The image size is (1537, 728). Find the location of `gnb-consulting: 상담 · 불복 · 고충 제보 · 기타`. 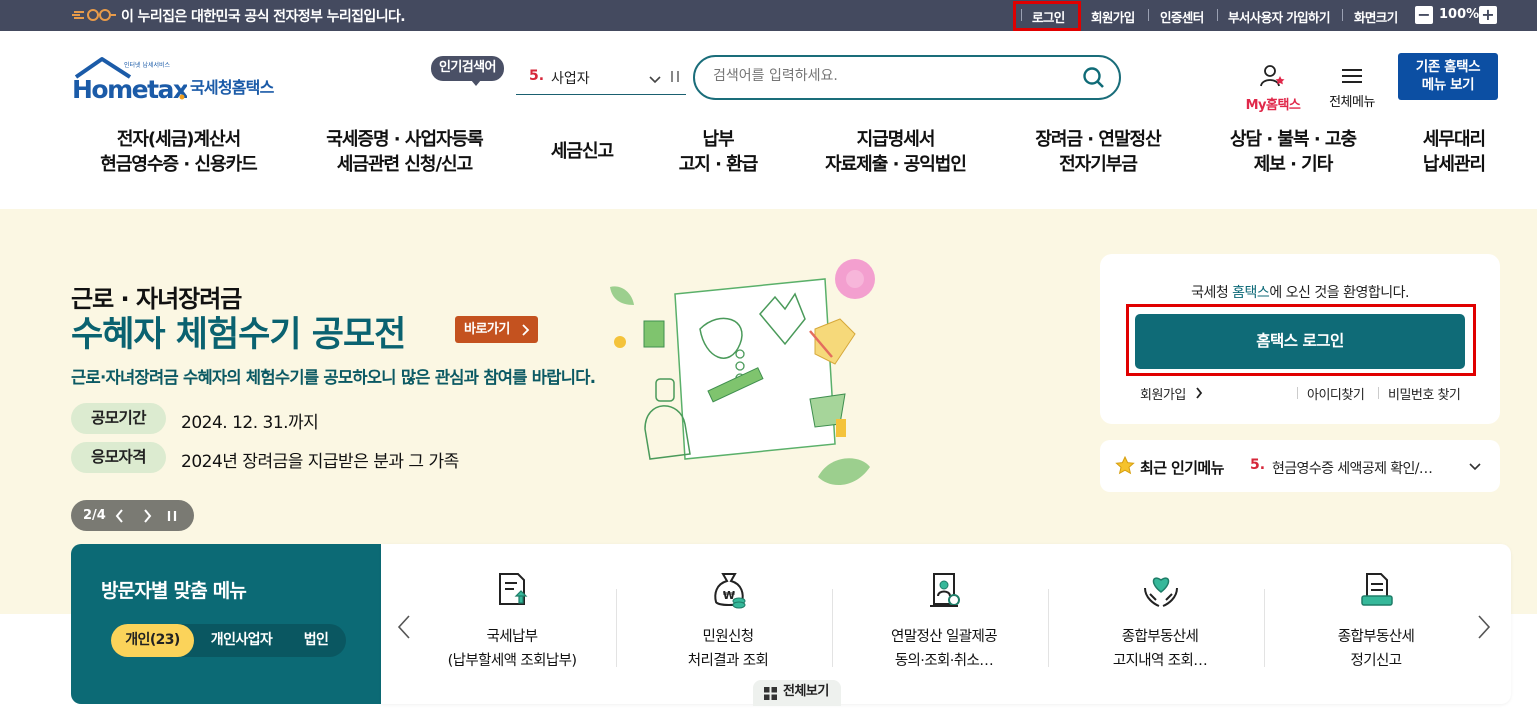

gnb-consulting: 상담 · 불복 · 고충 제보 · 기타 is located at coordinates (1293, 152).